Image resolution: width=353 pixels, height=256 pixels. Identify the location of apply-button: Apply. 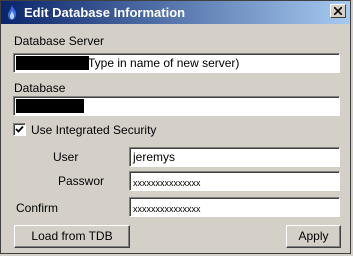
(313, 236).